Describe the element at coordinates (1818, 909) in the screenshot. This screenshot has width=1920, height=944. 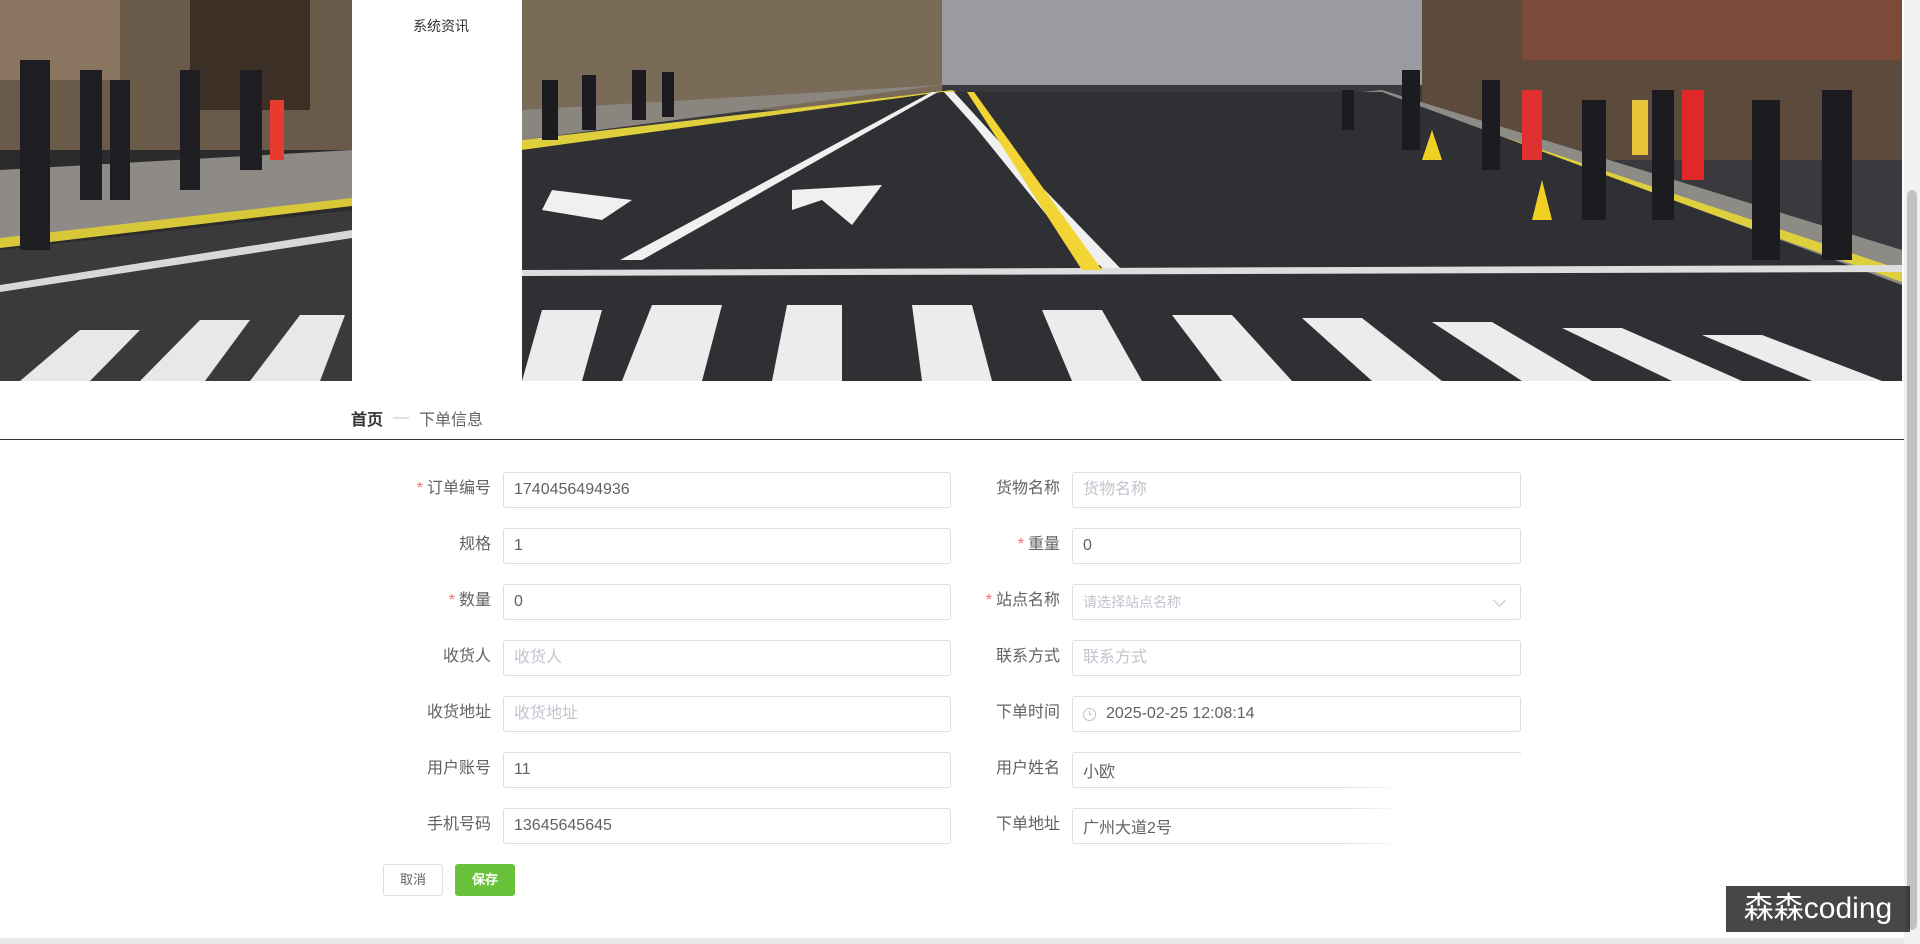
I see `watermark: 森森coding` at that location.